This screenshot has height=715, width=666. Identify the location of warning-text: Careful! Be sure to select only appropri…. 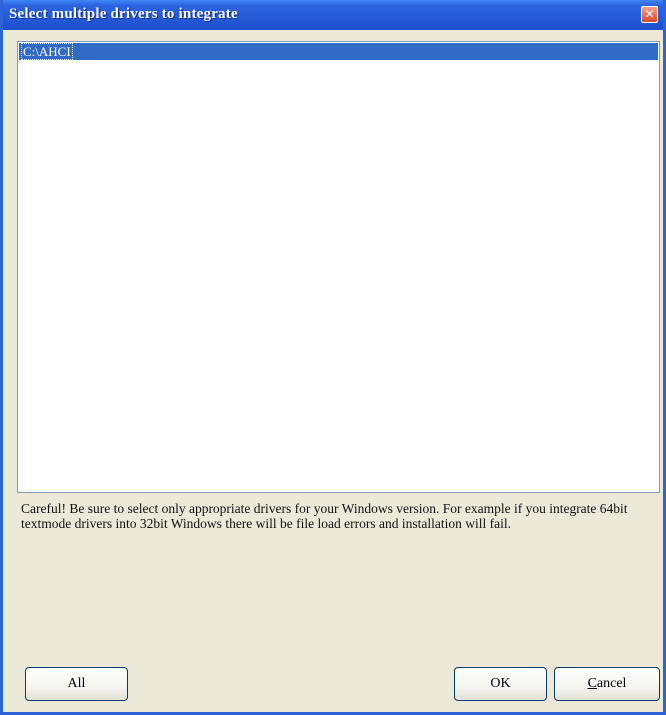
(324, 516).